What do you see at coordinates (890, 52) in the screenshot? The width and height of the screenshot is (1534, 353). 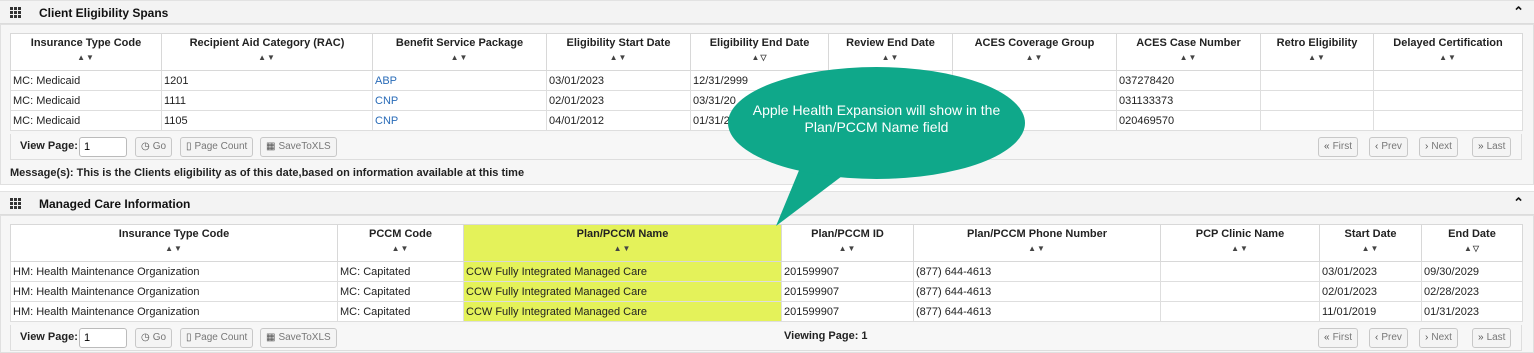 I see `col-review-end-date: Review End Date ▲▼` at bounding box center [890, 52].